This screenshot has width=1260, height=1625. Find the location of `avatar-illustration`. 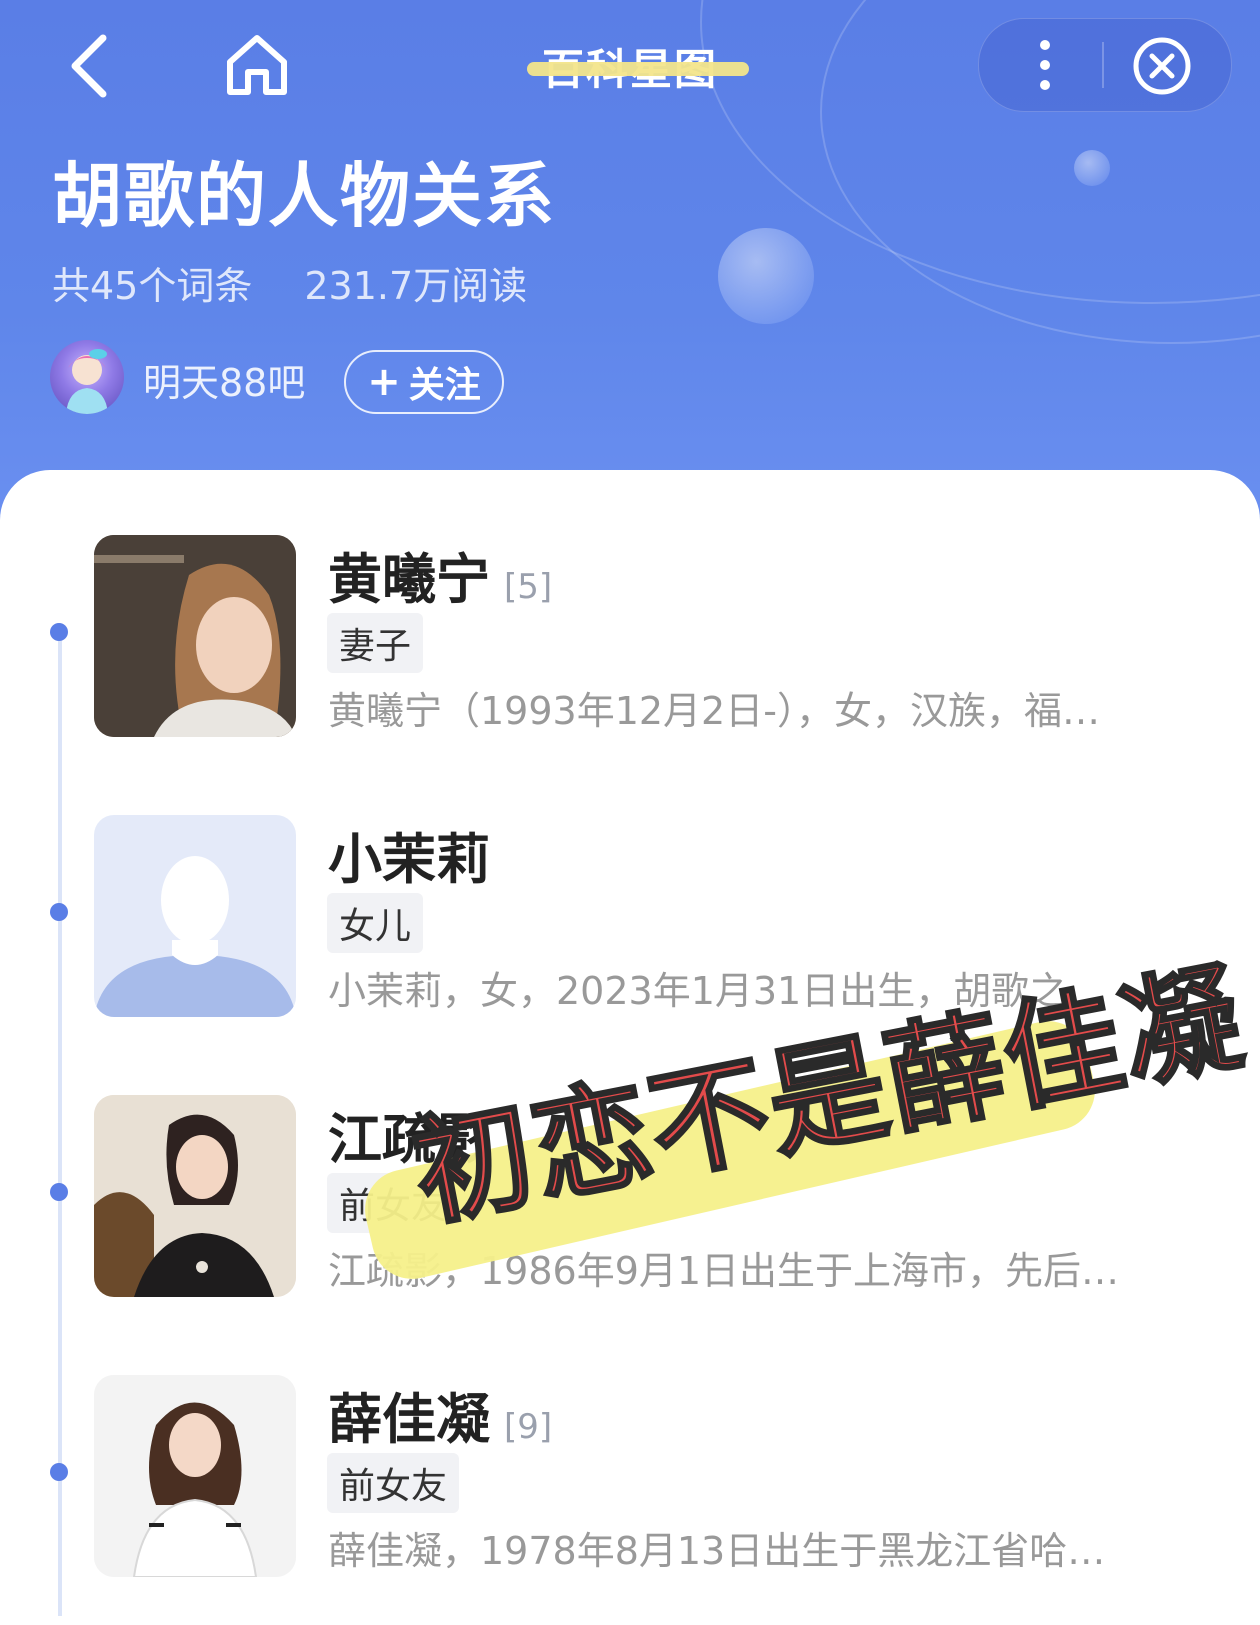

avatar-illustration is located at coordinates (87, 381).